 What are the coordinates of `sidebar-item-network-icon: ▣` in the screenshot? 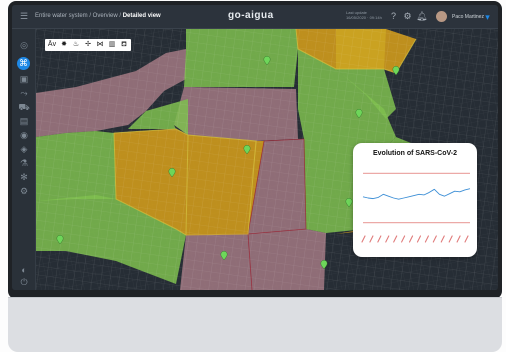 It's located at (24, 79).